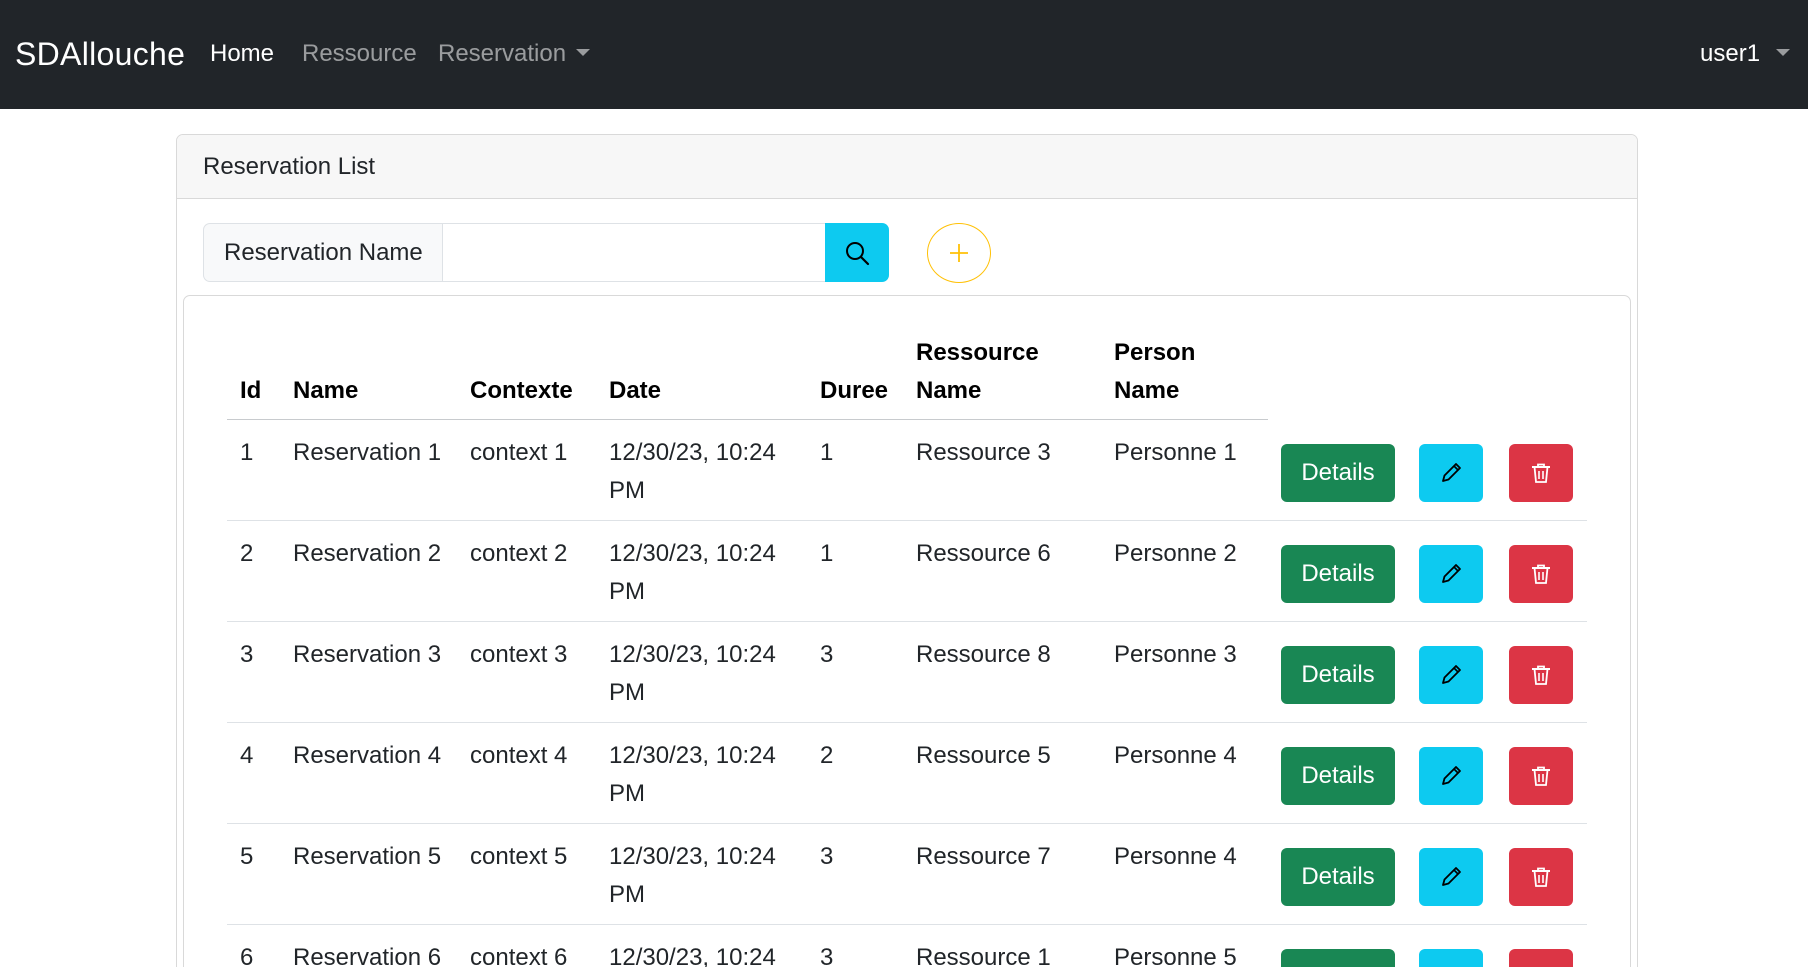 Image resolution: width=1808 pixels, height=967 pixels. I want to click on cell-contexte: context 1, so click(519, 452).